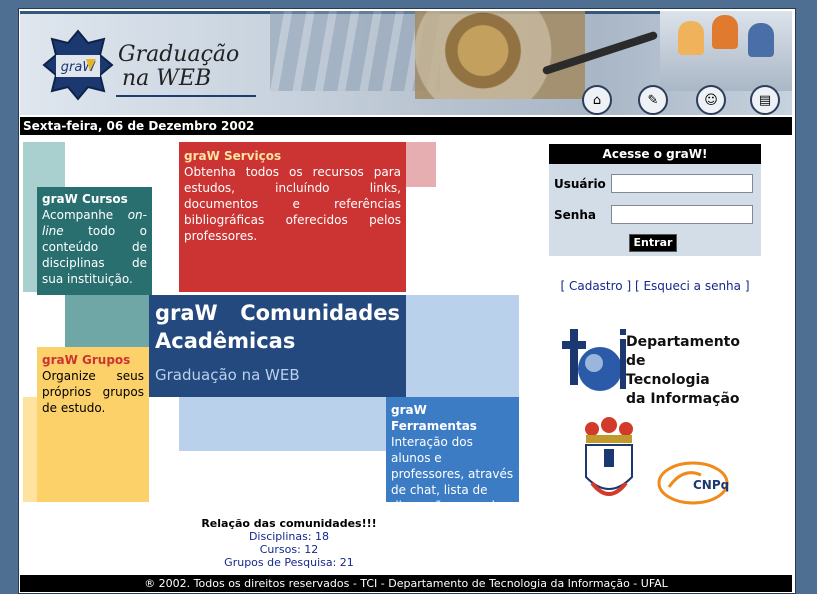 This screenshot has width=817, height=594. Describe the element at coordinates (167, 78) in the screenshot. I see `logo-line2: na WEB` at that location.